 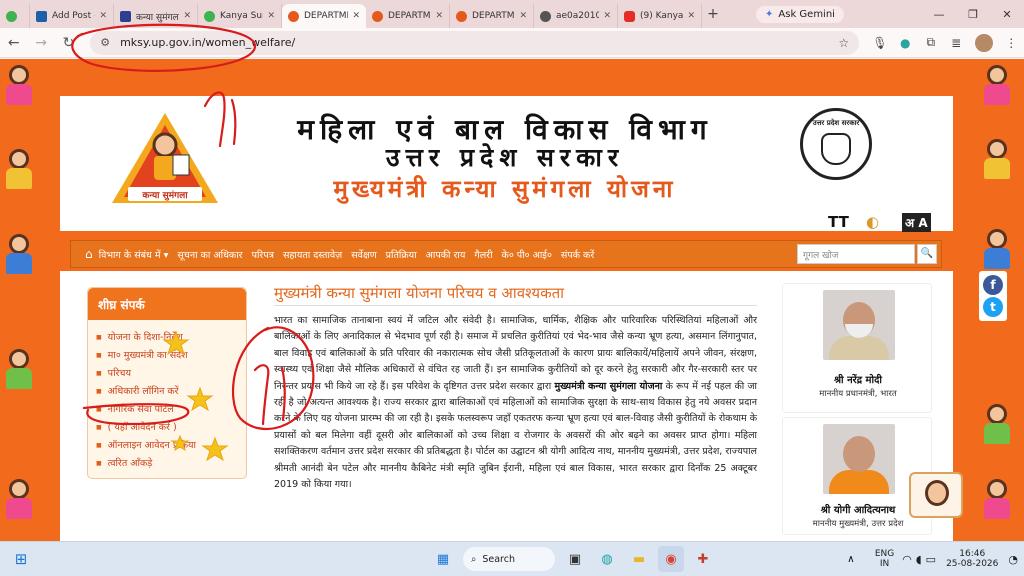 I want to click on twitter-icon: t, so click(x=993, y=307).